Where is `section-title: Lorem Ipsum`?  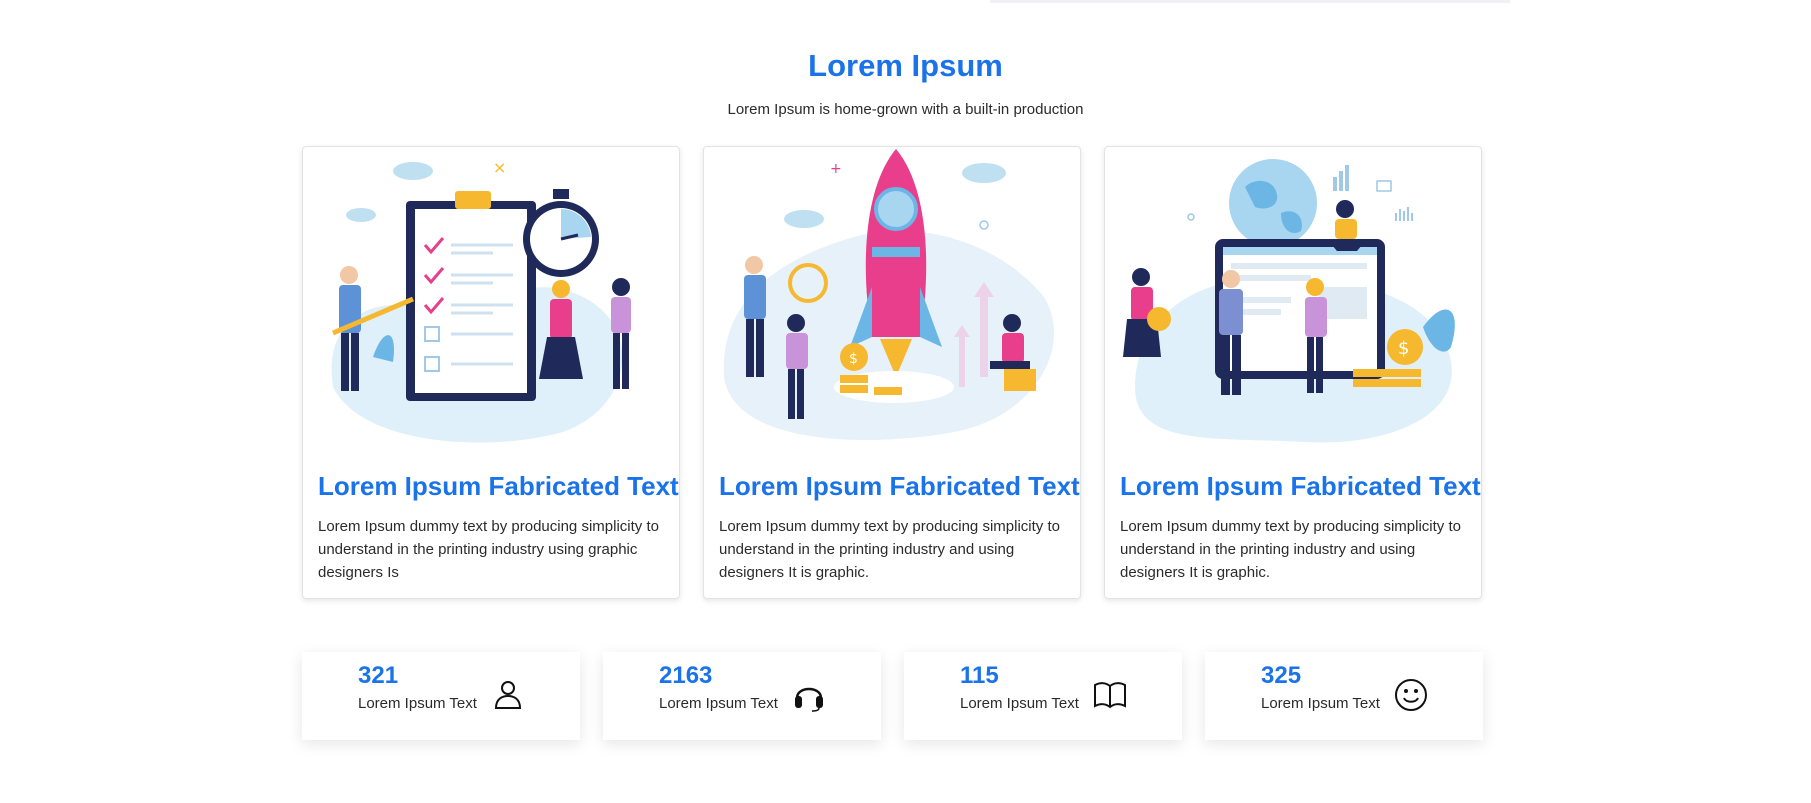
section-title: Lorem Ipsum is located at coordinates (905, 65).